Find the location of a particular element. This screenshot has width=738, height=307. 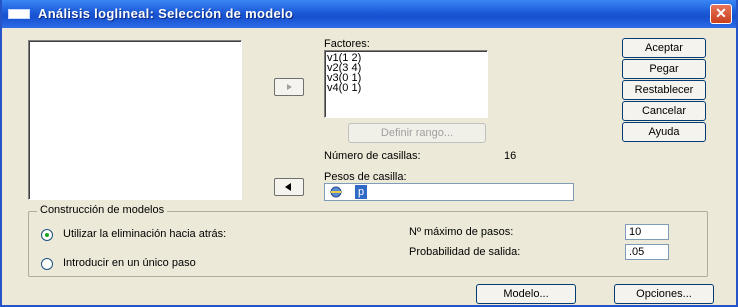

move-to-factors-button is located at coordinates (289, 87).